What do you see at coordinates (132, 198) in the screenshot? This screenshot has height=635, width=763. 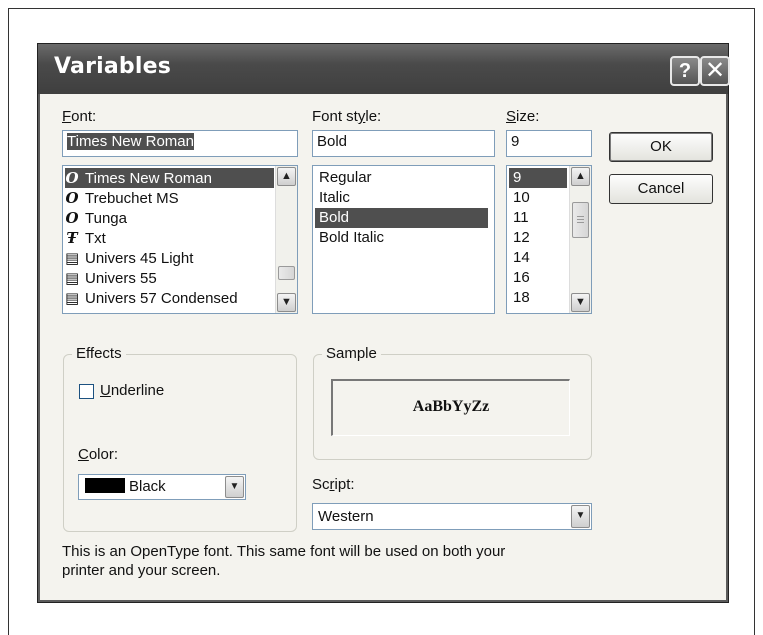 I see `font-list-item-label: Trebuchet MS` at bounding box center [132, 198].